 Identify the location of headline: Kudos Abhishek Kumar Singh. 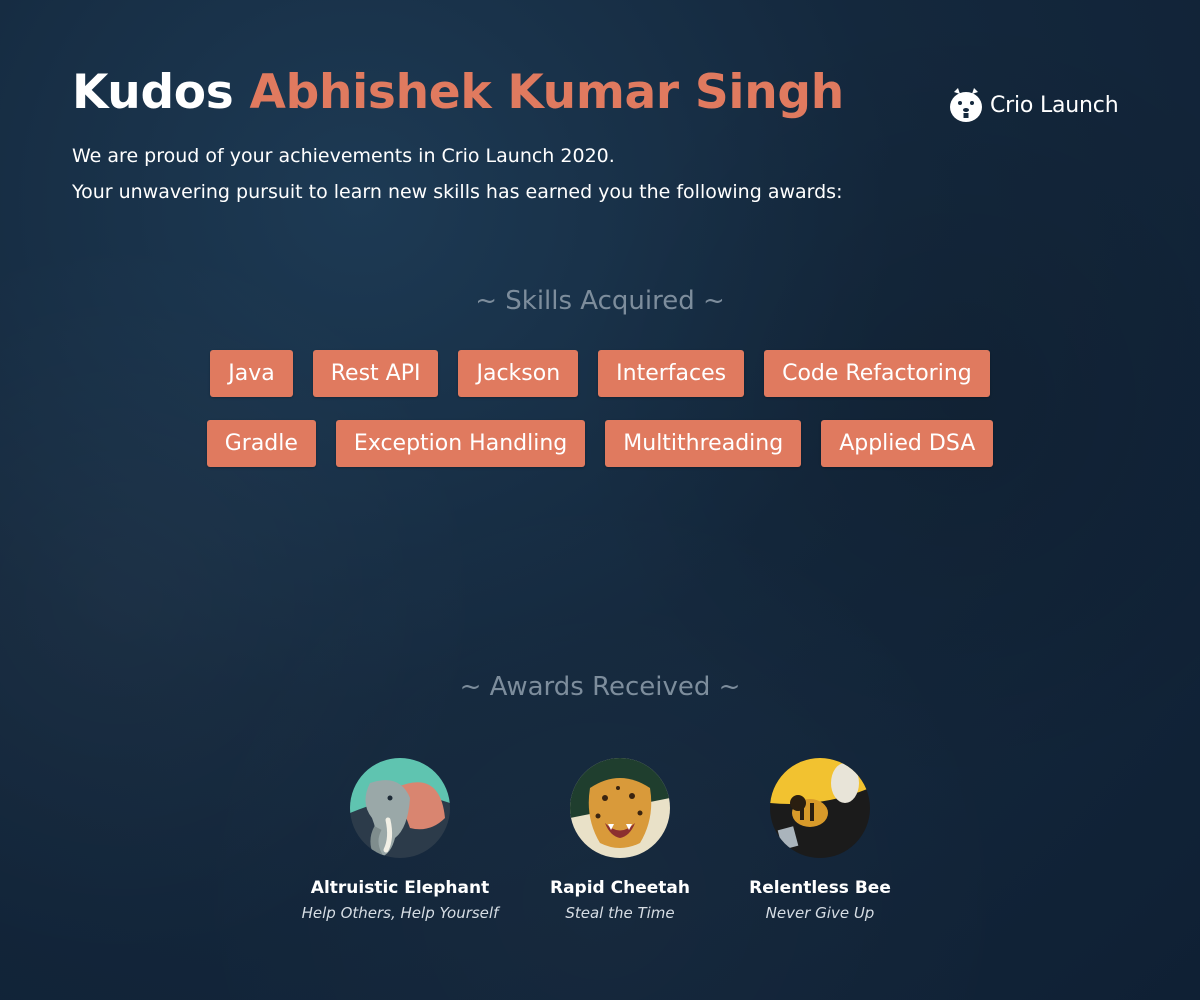
(502, 93).